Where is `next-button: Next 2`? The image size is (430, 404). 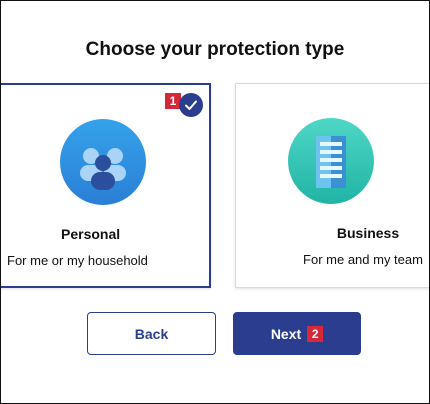
next-button: Next 2 is located at coordinates (297, 333).